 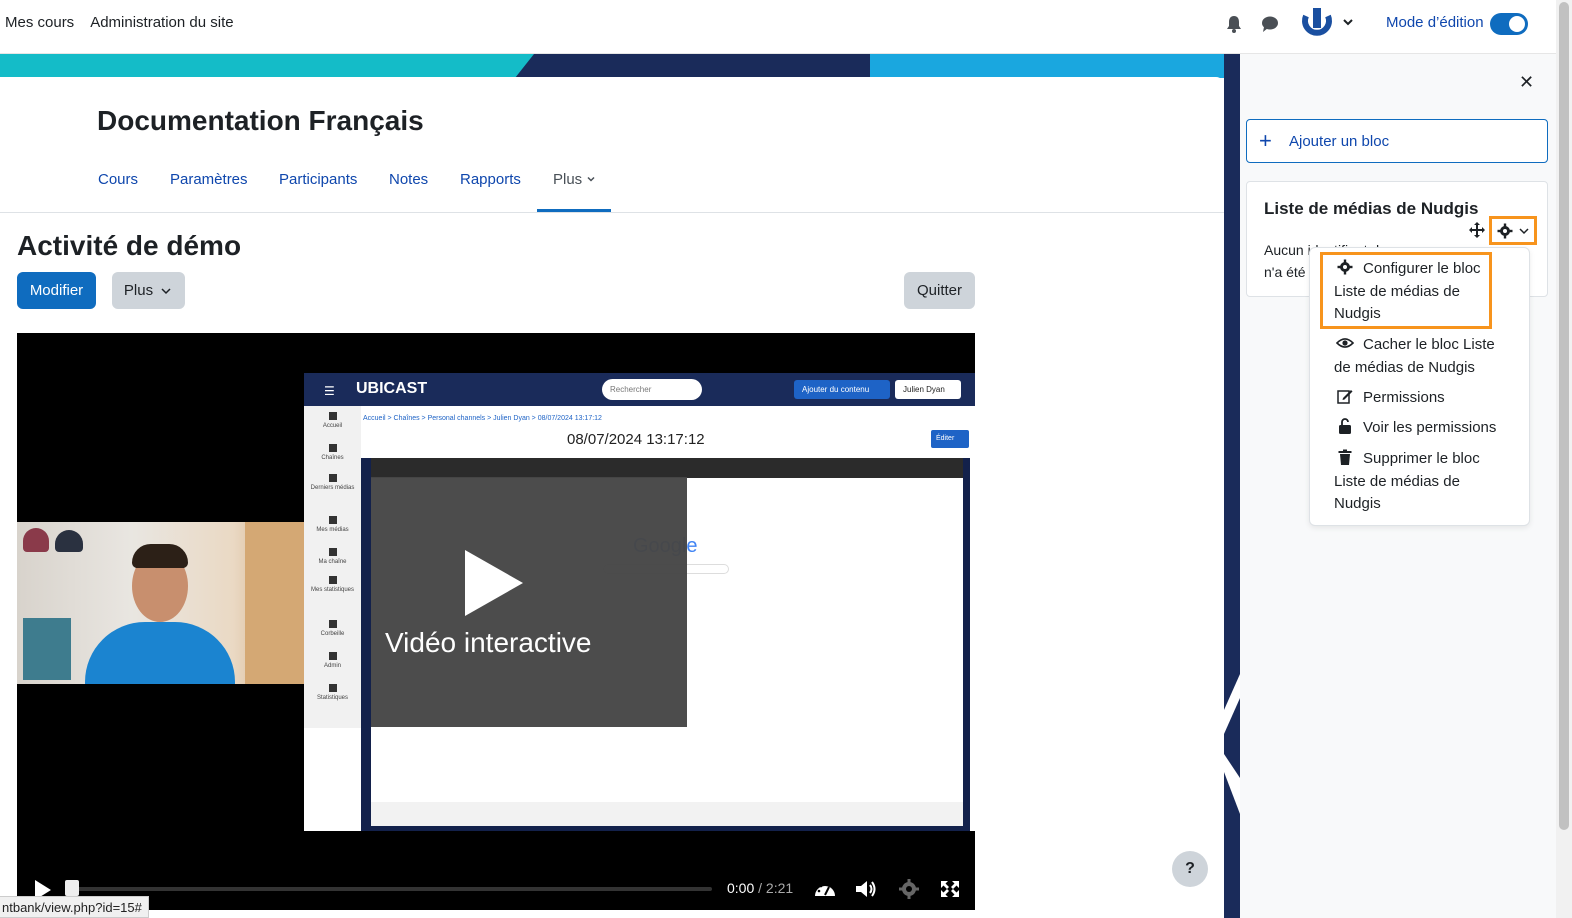 What do you see at coordinates (392, 388) in the screenshot?
I see `ubicast-logo: UBICAST` at bounding box center [392, 388].